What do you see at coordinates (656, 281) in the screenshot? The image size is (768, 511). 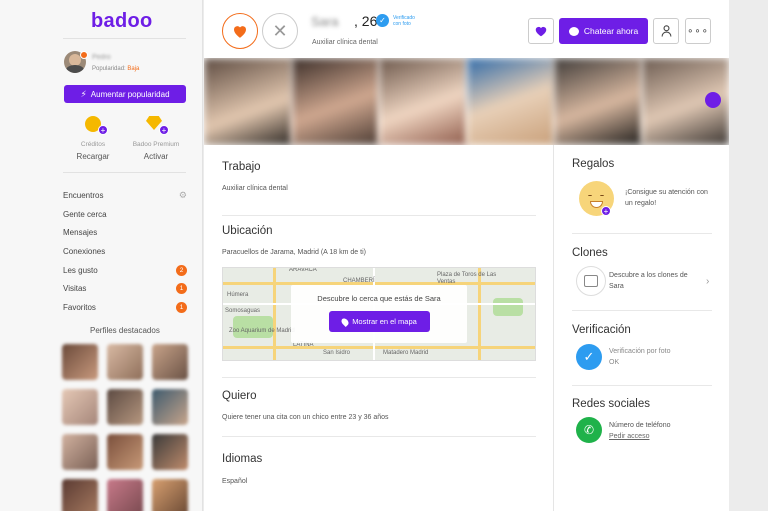 I see `clones-text: Descubre a los clones de Sara` at bounding box center [656, 281].